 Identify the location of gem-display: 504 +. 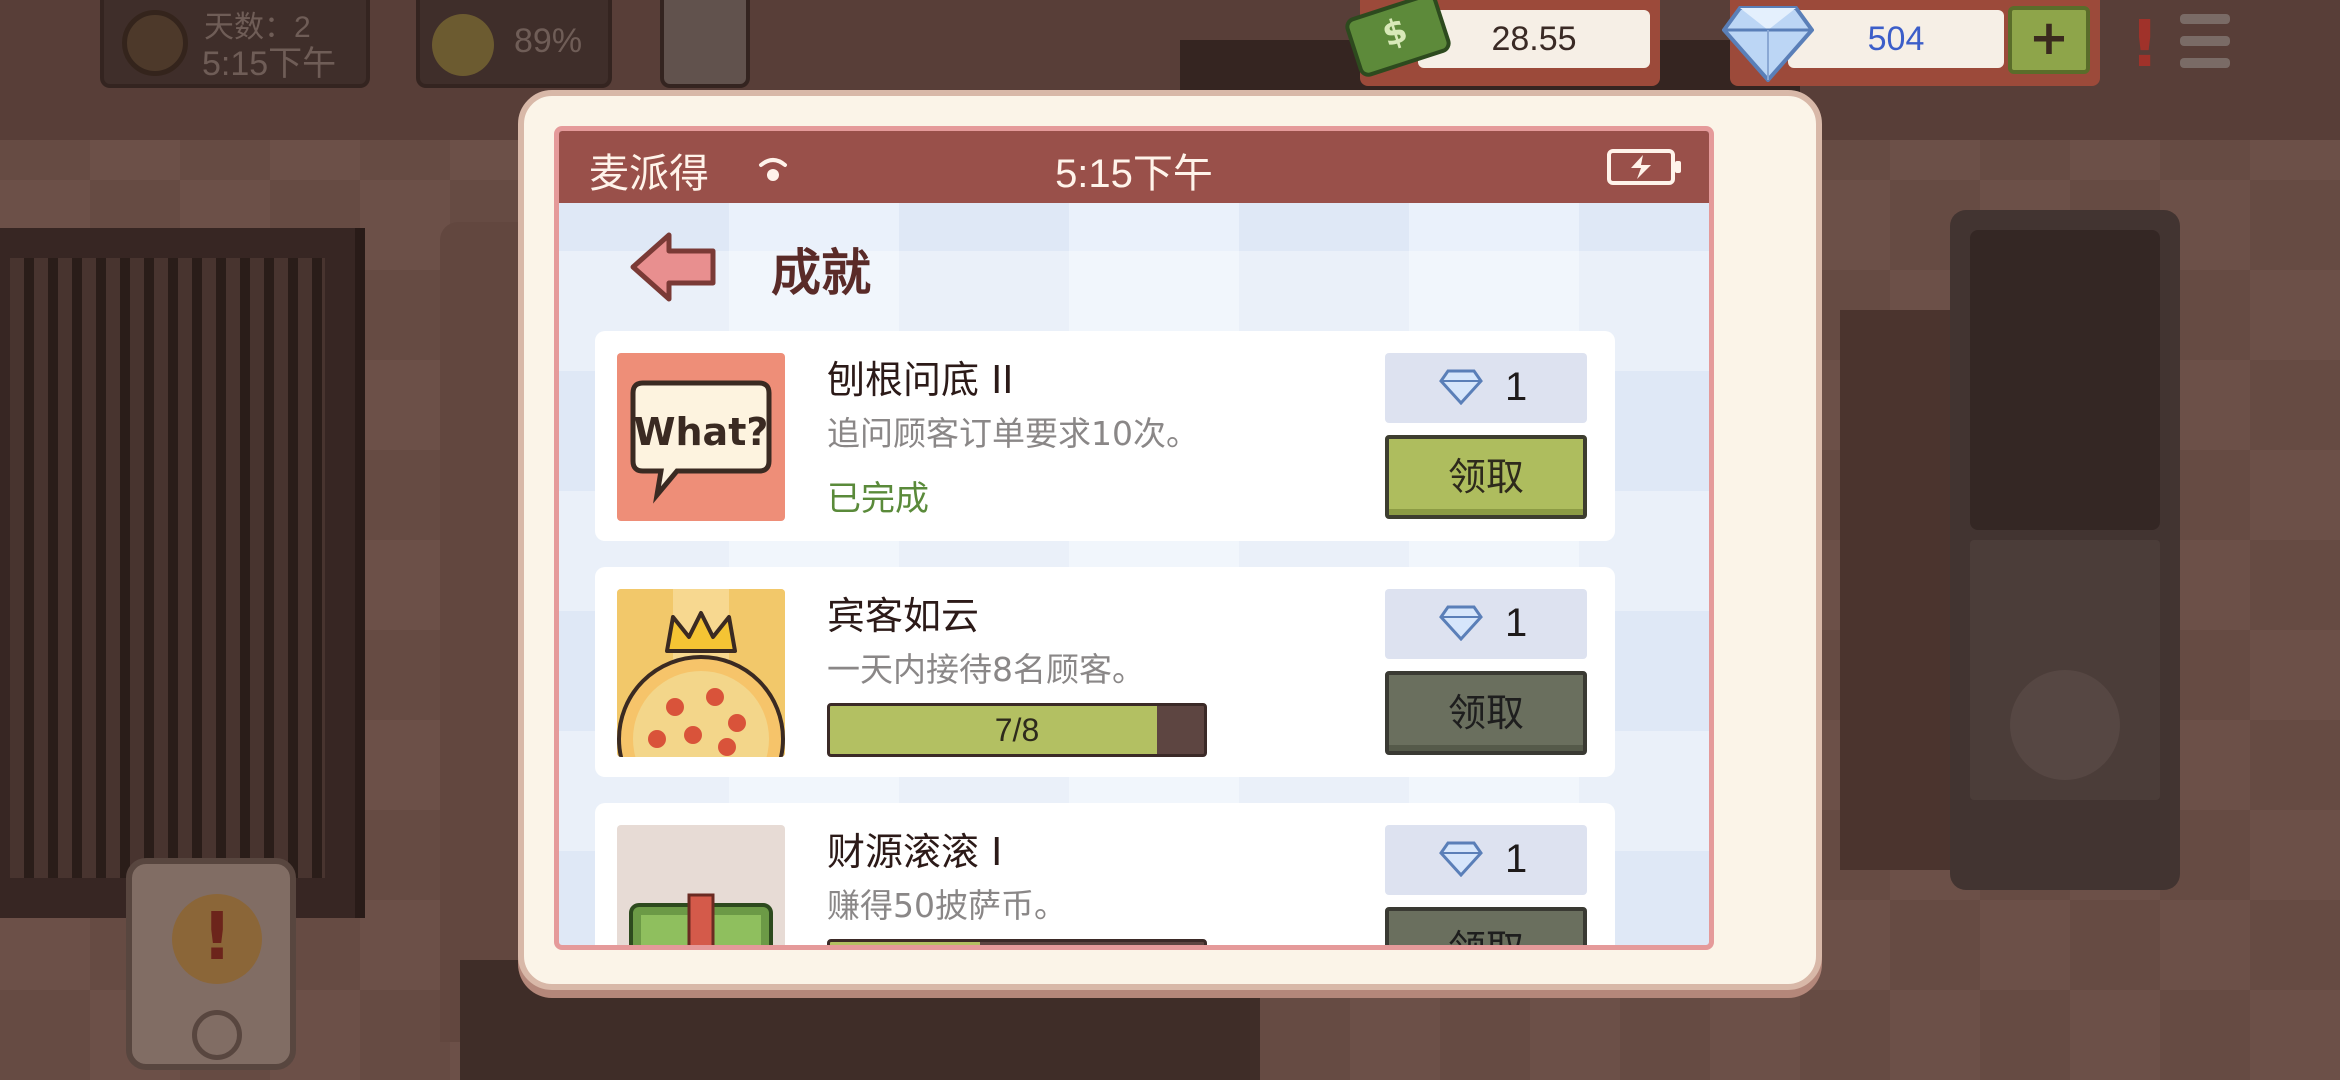
(1911, 43).